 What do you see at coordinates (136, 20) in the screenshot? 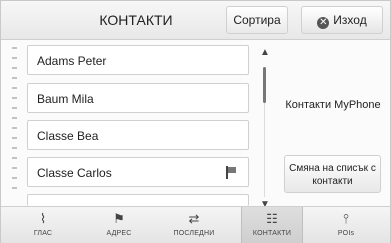
I see `page-title: КОНТАКТИ` at bounding box center [136, 20].